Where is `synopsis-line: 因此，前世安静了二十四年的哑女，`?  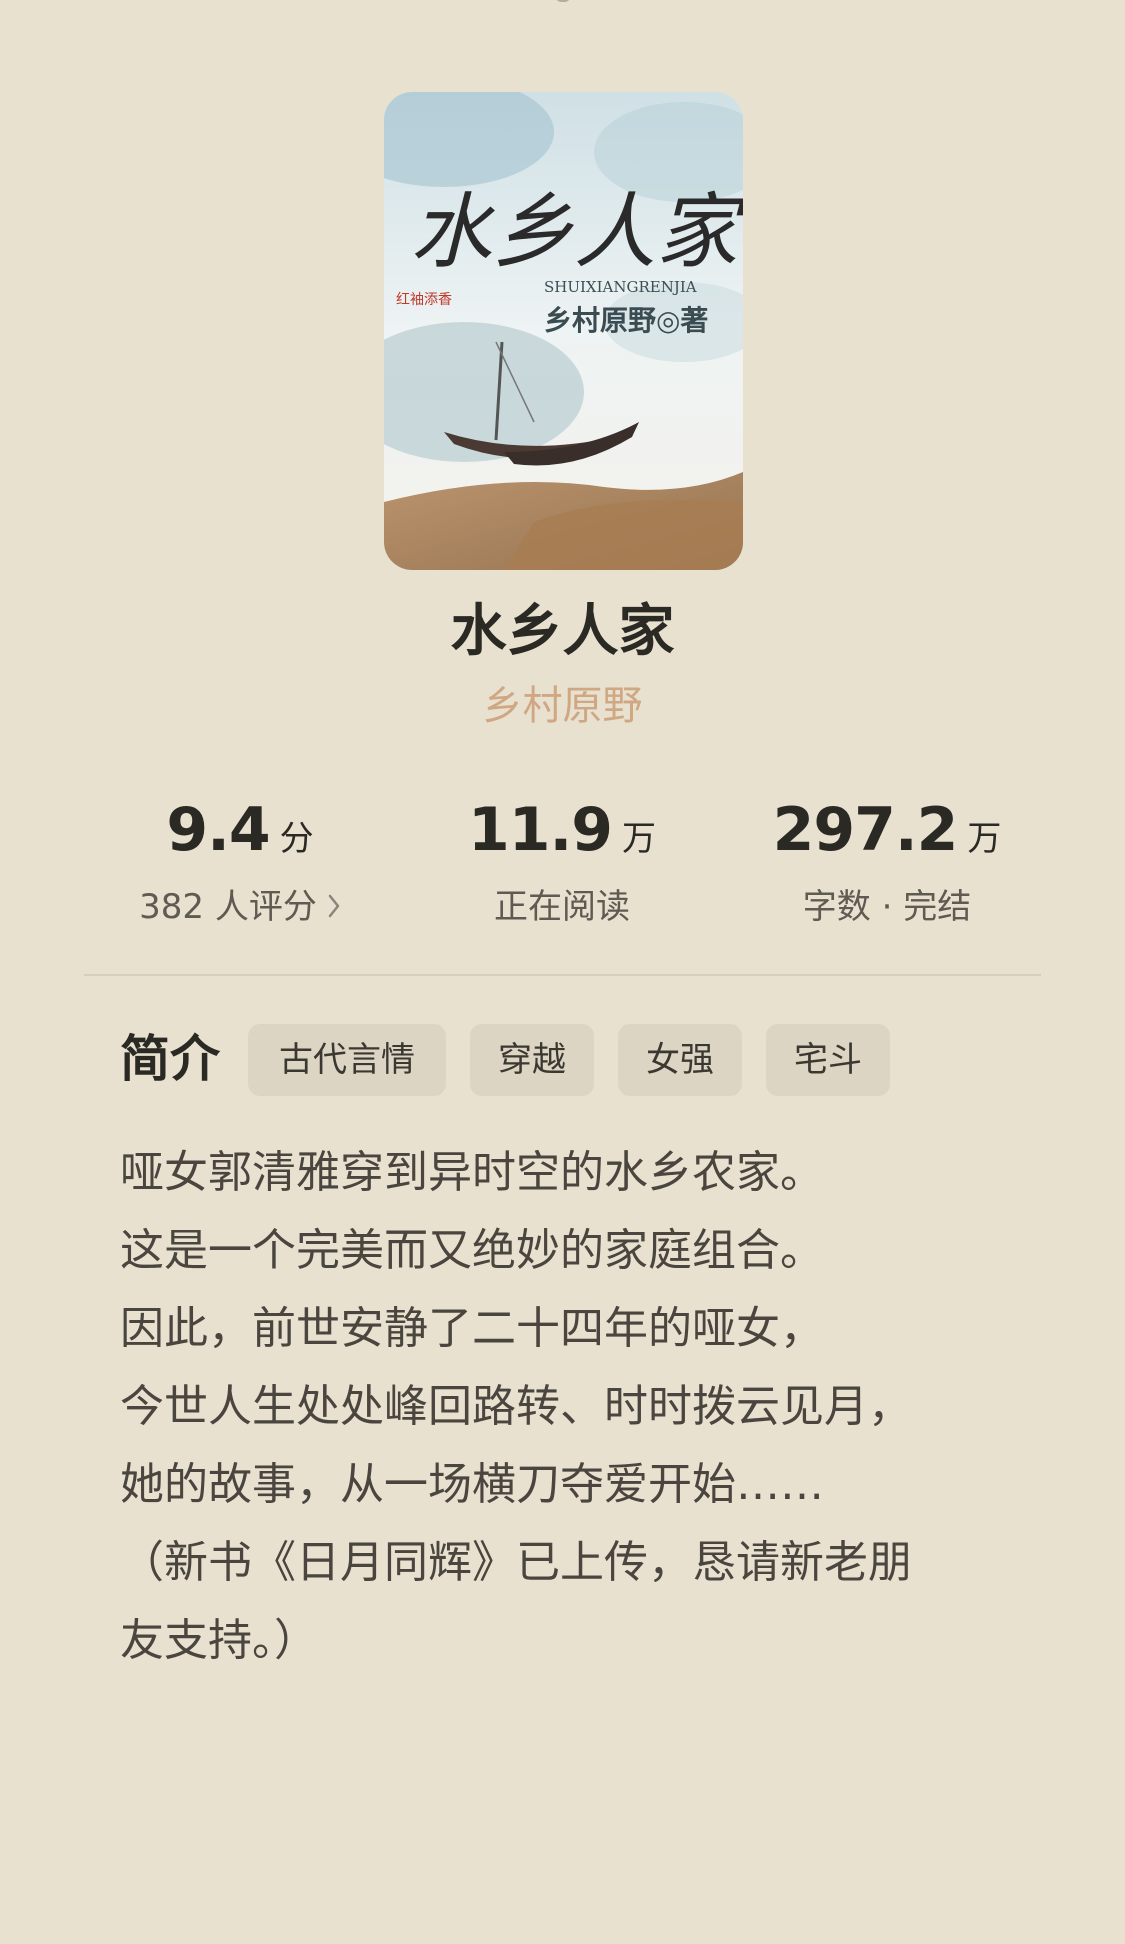 synopsis-line: 因此，前世安静了二十四年的哑女， is located at coordinates (472, 1328).